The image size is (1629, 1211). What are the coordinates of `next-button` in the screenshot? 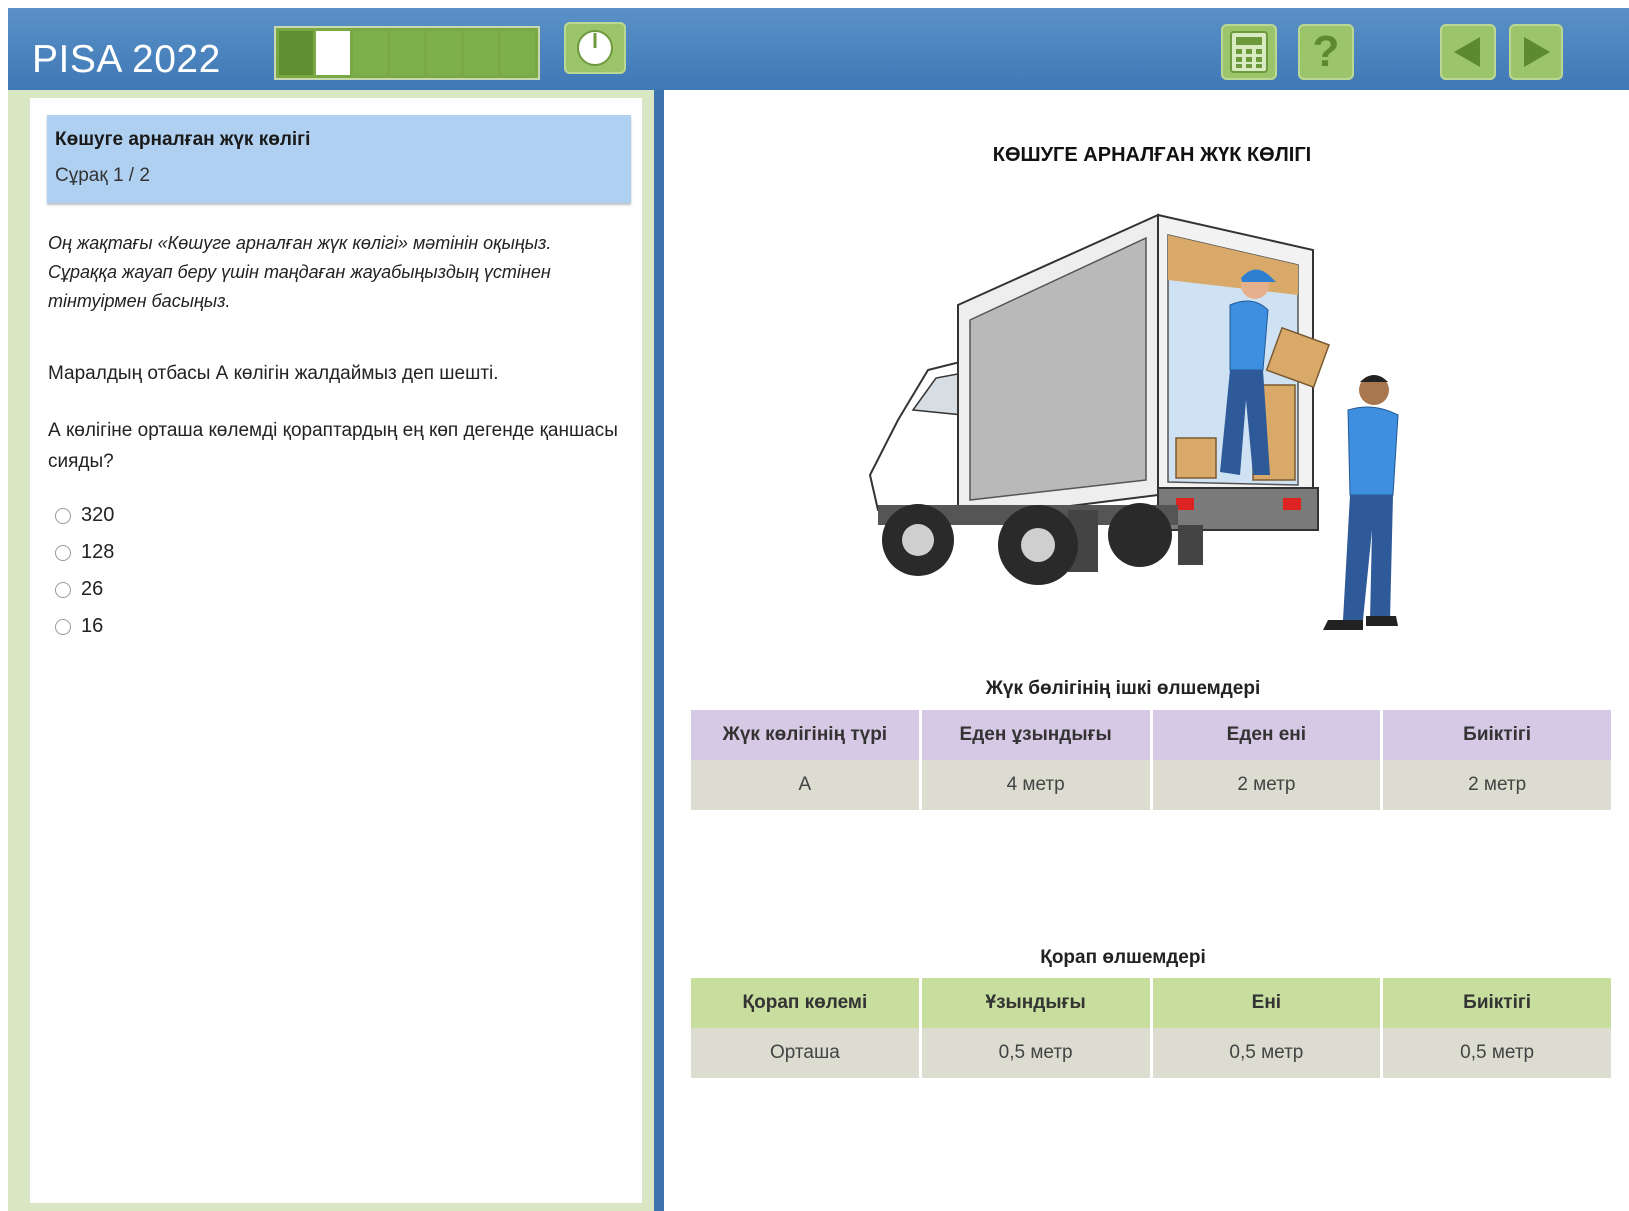 It's located at (1536, 52).